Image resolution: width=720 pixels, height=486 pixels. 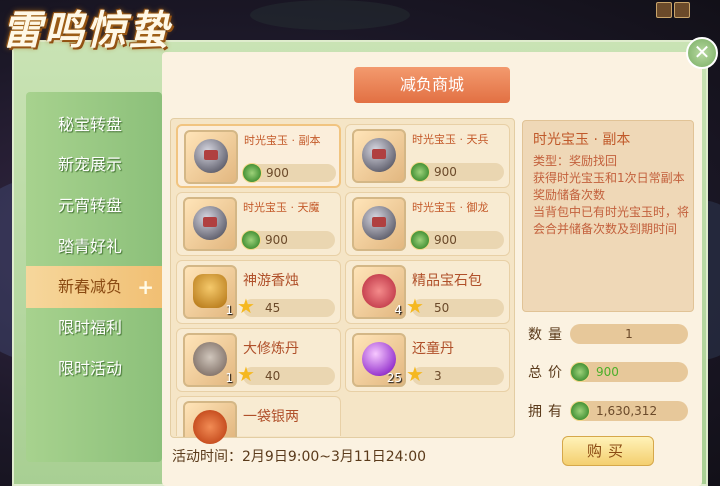 I want to click on sidebar-item-lantern-wheel: 元宵转盘, so click(x=94, y=206).